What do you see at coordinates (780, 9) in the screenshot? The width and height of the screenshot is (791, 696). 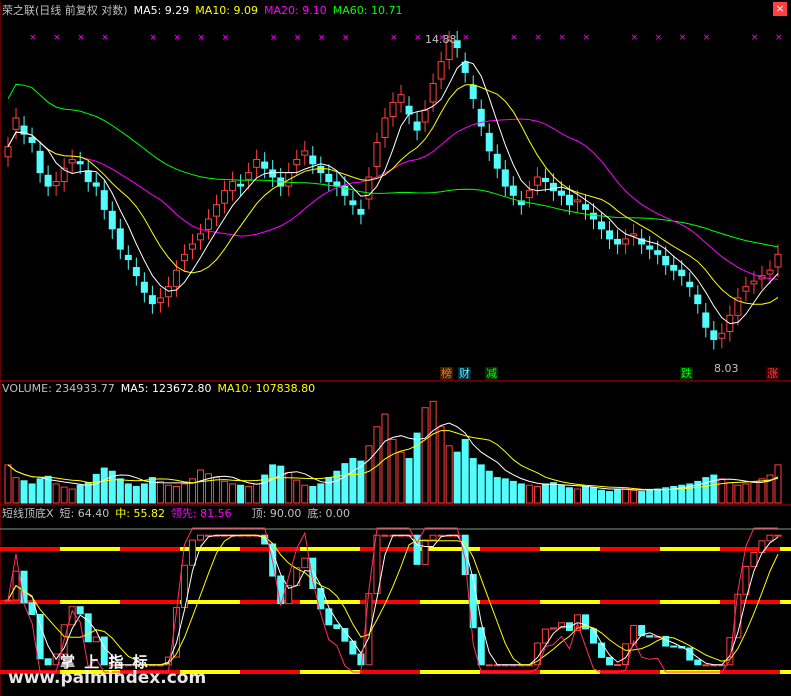 I see `close-icon: ×` at bounding box center [780, 9].